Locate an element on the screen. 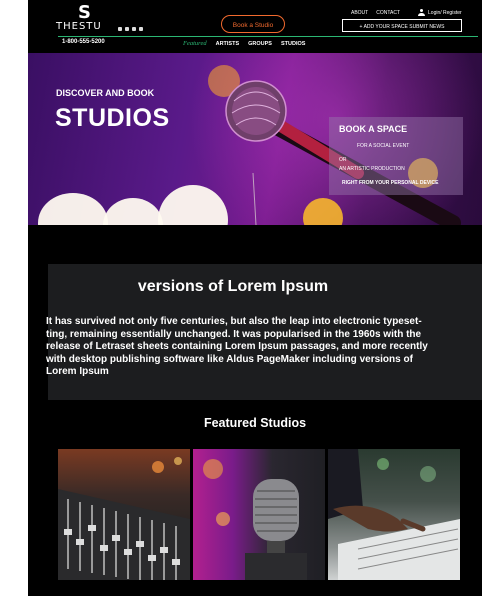 The width and height of the screenshot is (482, 596). studio-tile-mixing-console is located at coordinates (124, 514).